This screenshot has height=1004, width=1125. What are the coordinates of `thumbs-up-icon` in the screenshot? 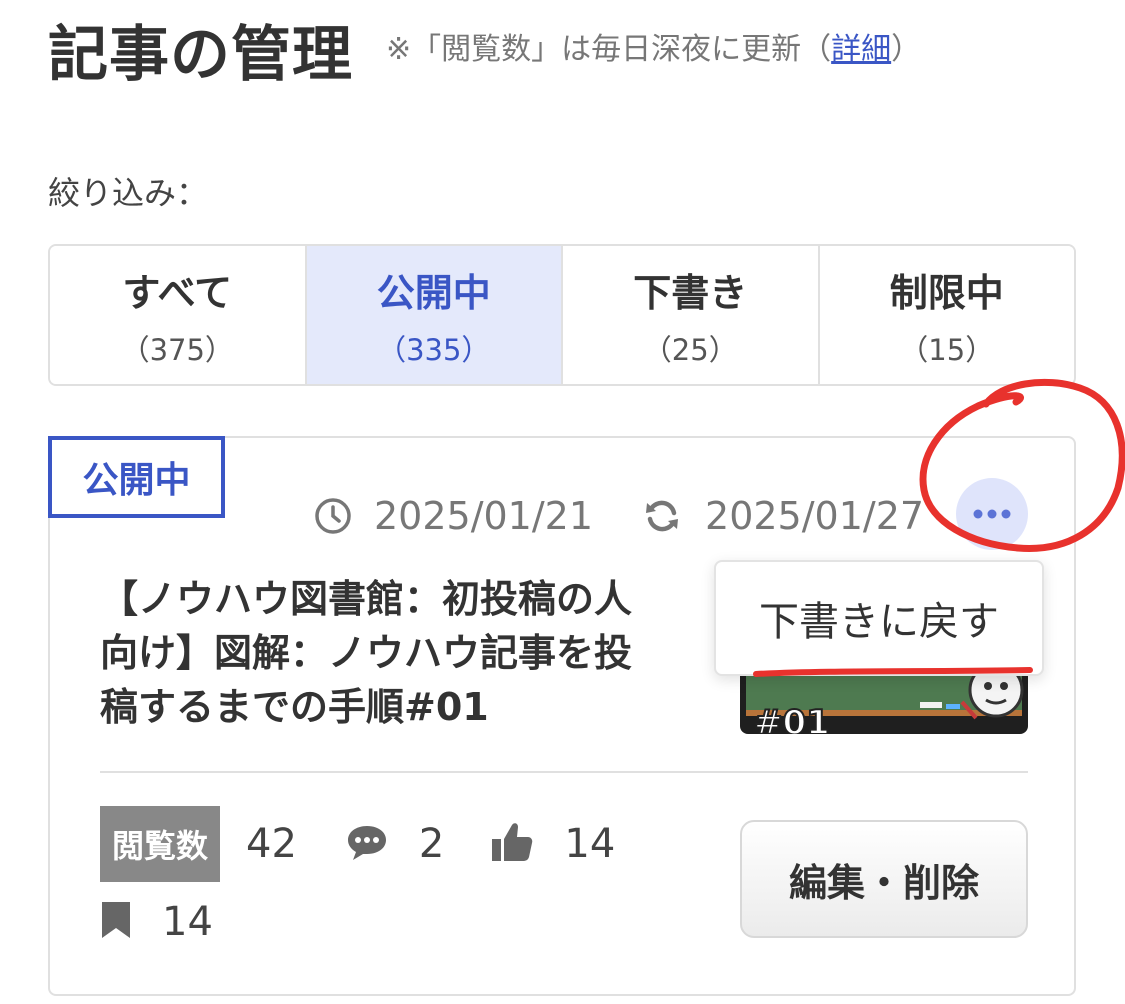 It's located at (512, 844).